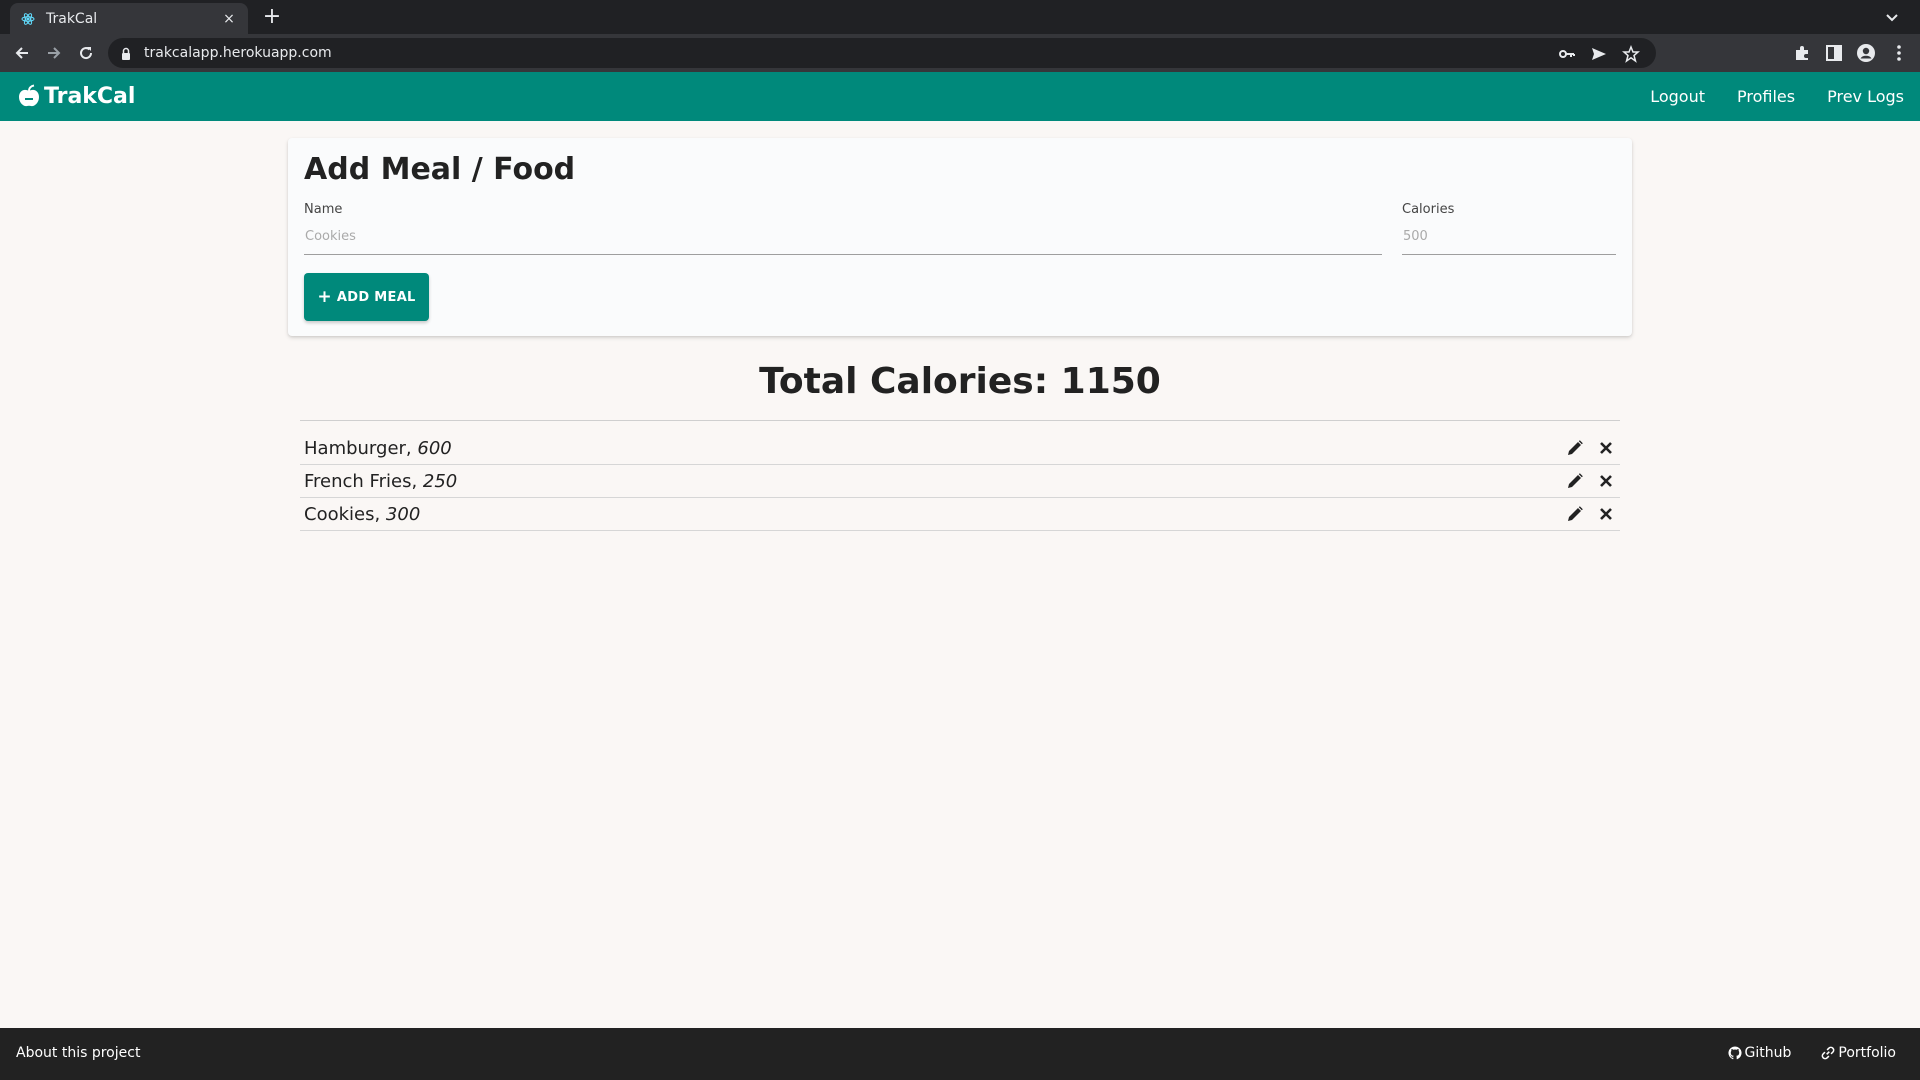 The image size is (1920, 1080). I want to click on link-icon, so click(1828, 1053).